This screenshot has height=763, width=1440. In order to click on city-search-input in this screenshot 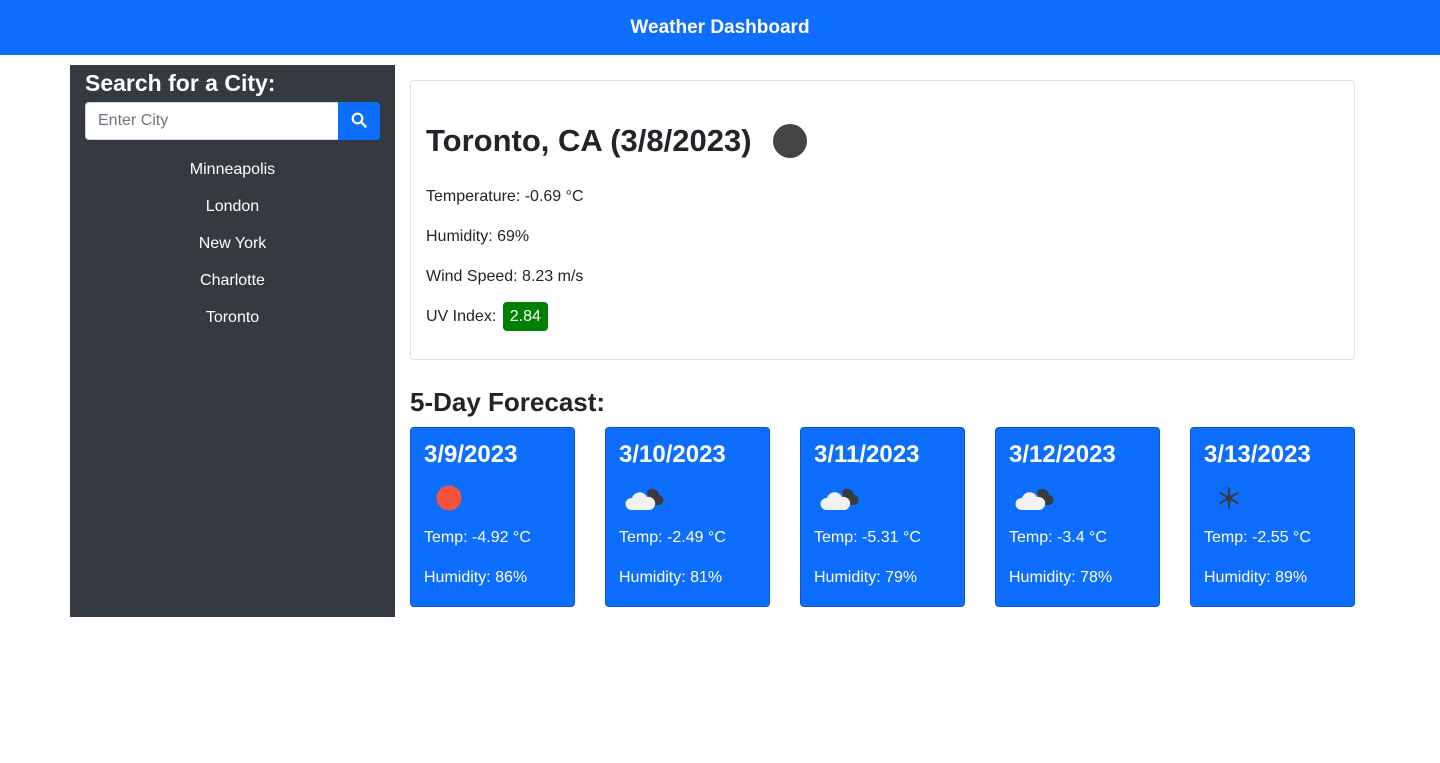, I will do `click(211, 121)`.